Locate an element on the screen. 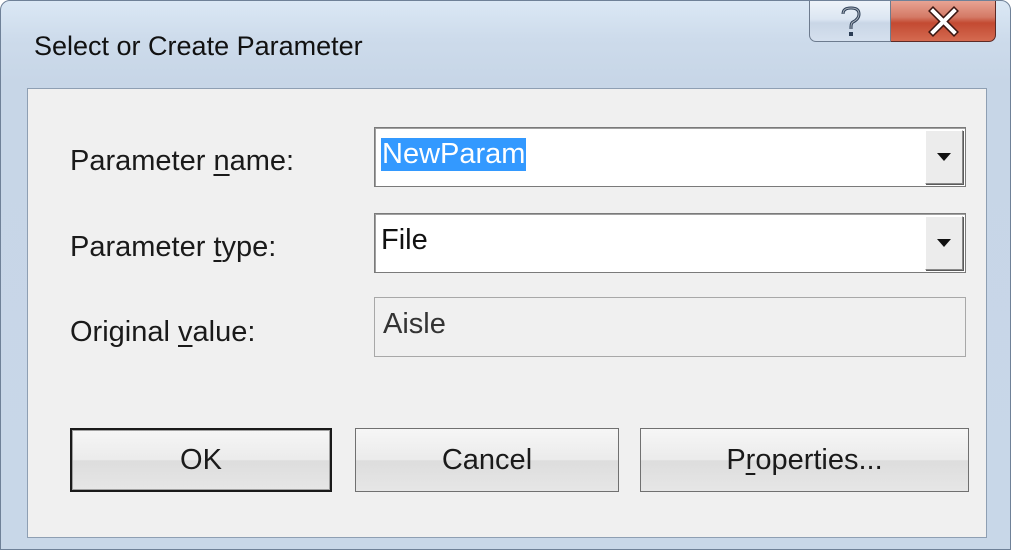  close-button is located at coordinates (943, 21).